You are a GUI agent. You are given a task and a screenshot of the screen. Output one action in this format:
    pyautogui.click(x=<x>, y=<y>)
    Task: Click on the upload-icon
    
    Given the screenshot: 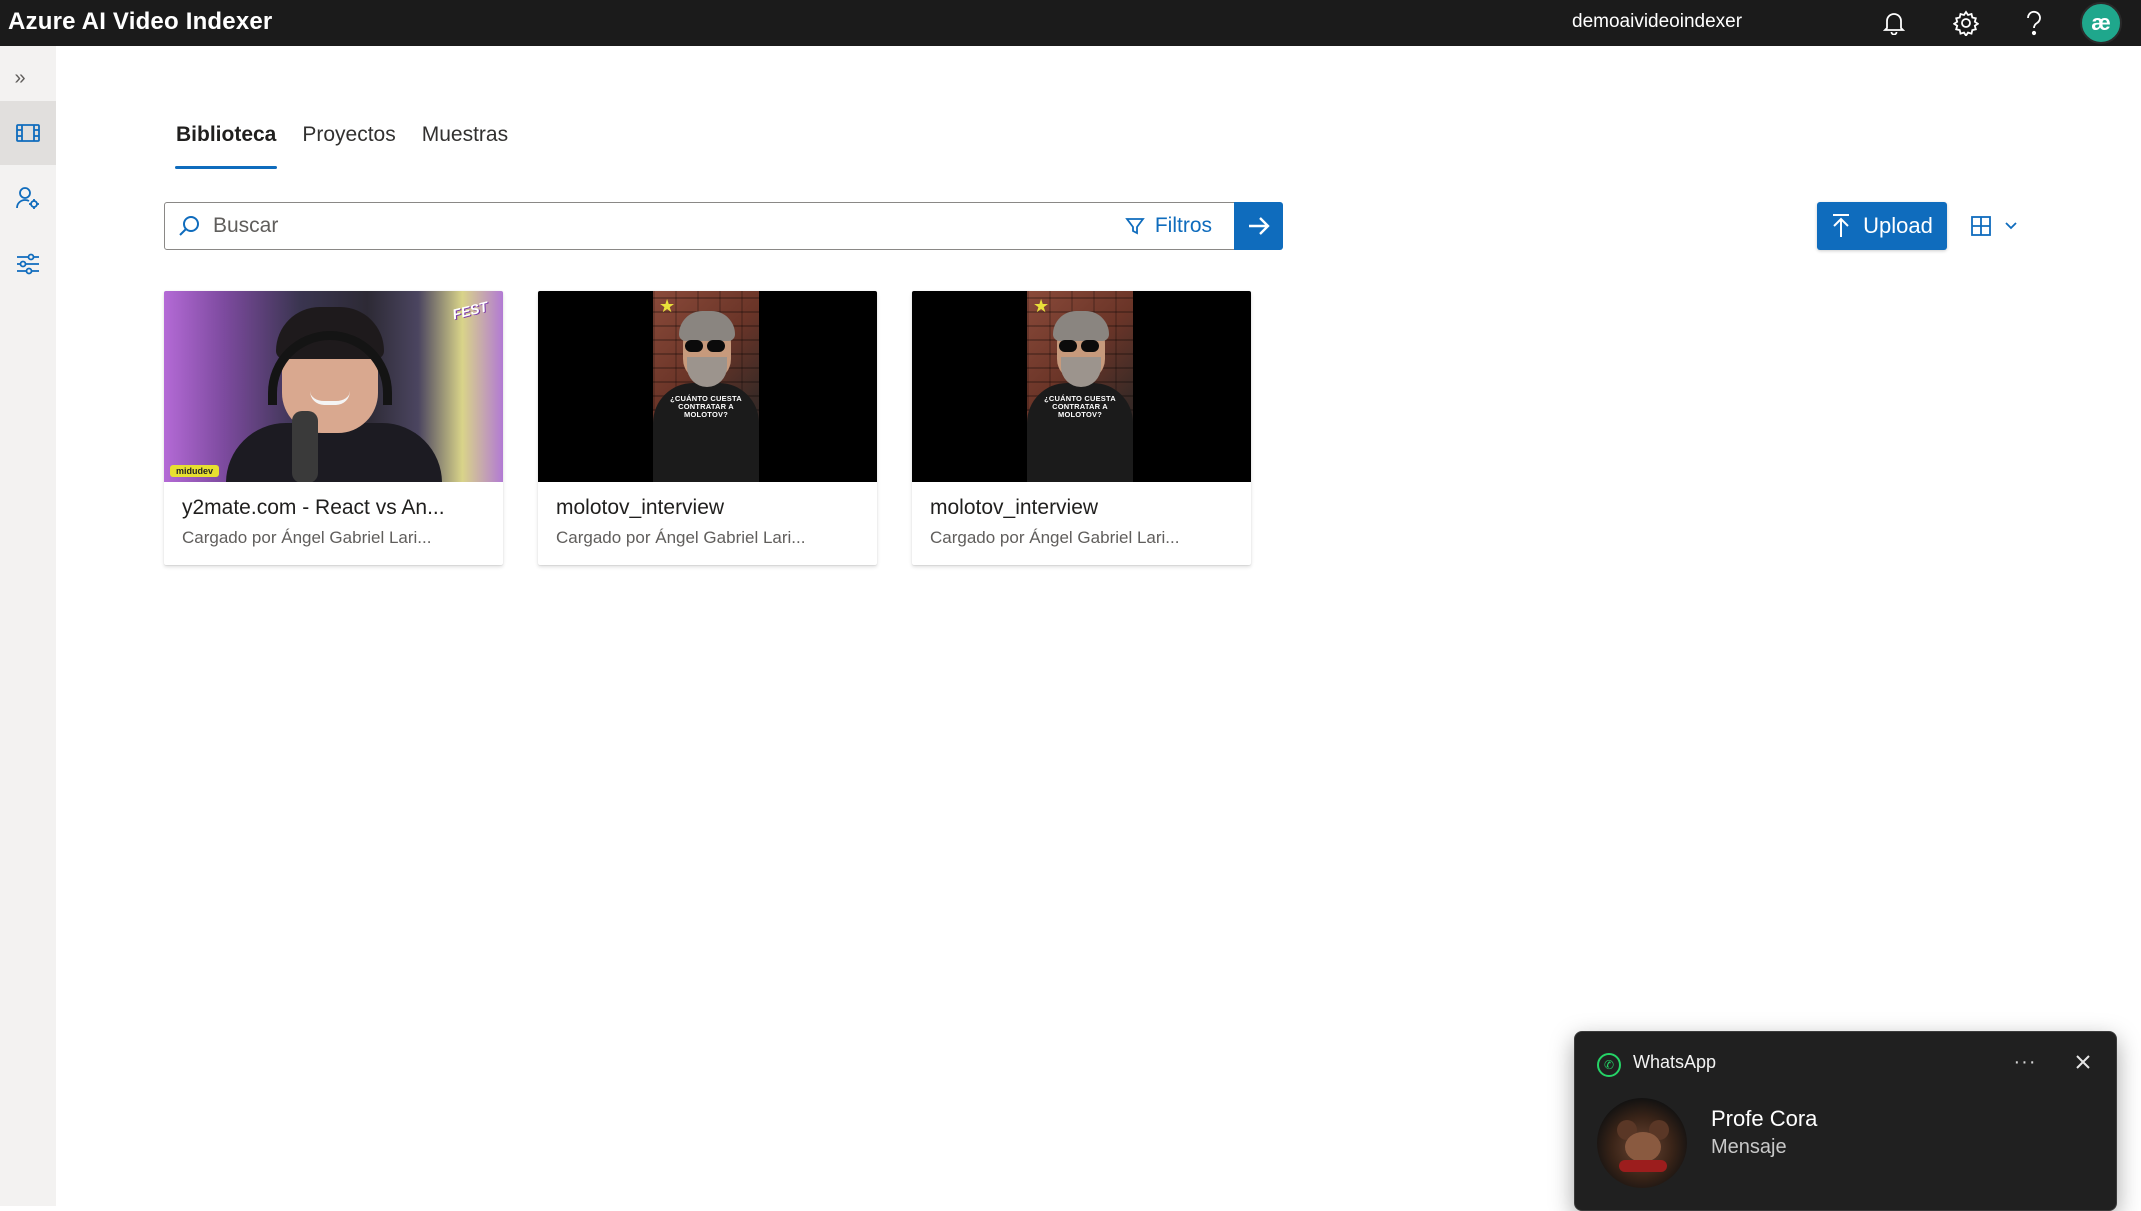 What is the action you would take?
    pyautogui.click(x=1841, y=225)
    